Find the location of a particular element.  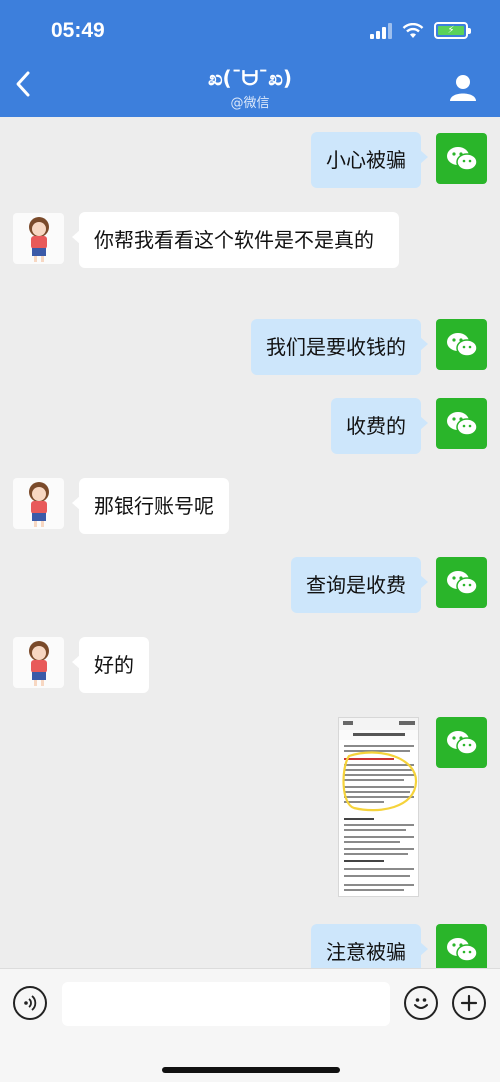

screenshot-thumbnail is located at coordinates (378, 804).